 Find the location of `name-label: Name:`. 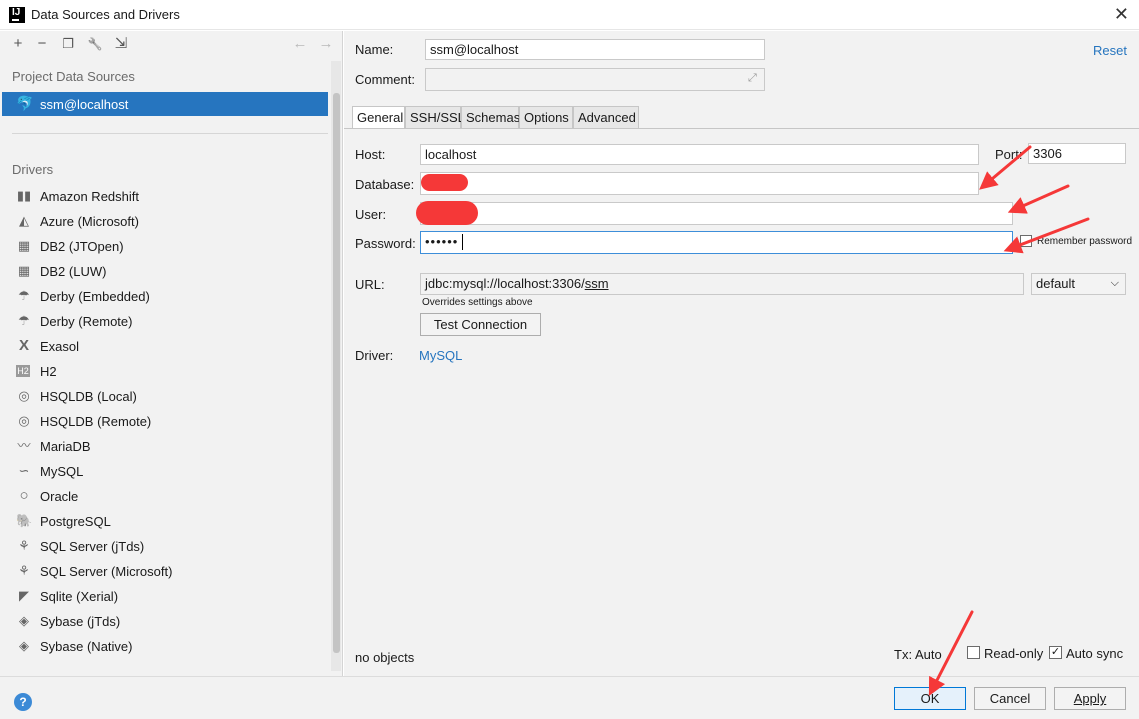

name-label: Name: is located at coordinates (374, 49).